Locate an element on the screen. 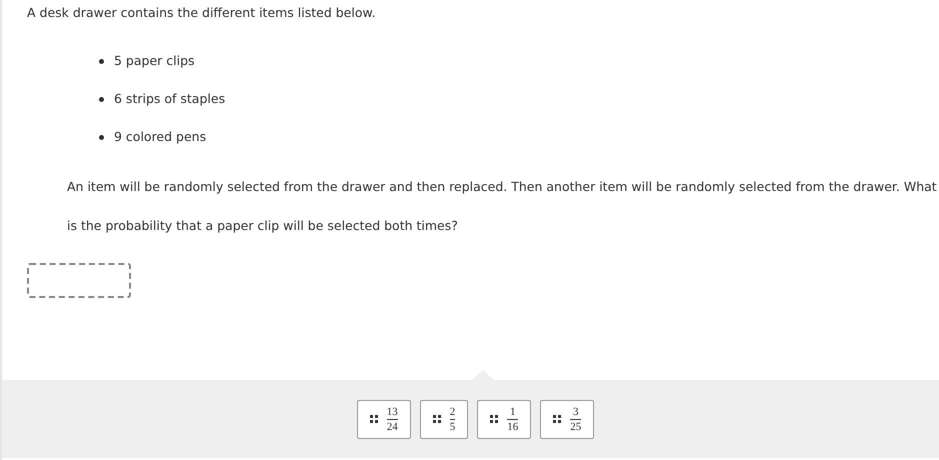 This screenshot has width=939, height=460. answer-tile: 3 25 is located at coordinates (567, 419).